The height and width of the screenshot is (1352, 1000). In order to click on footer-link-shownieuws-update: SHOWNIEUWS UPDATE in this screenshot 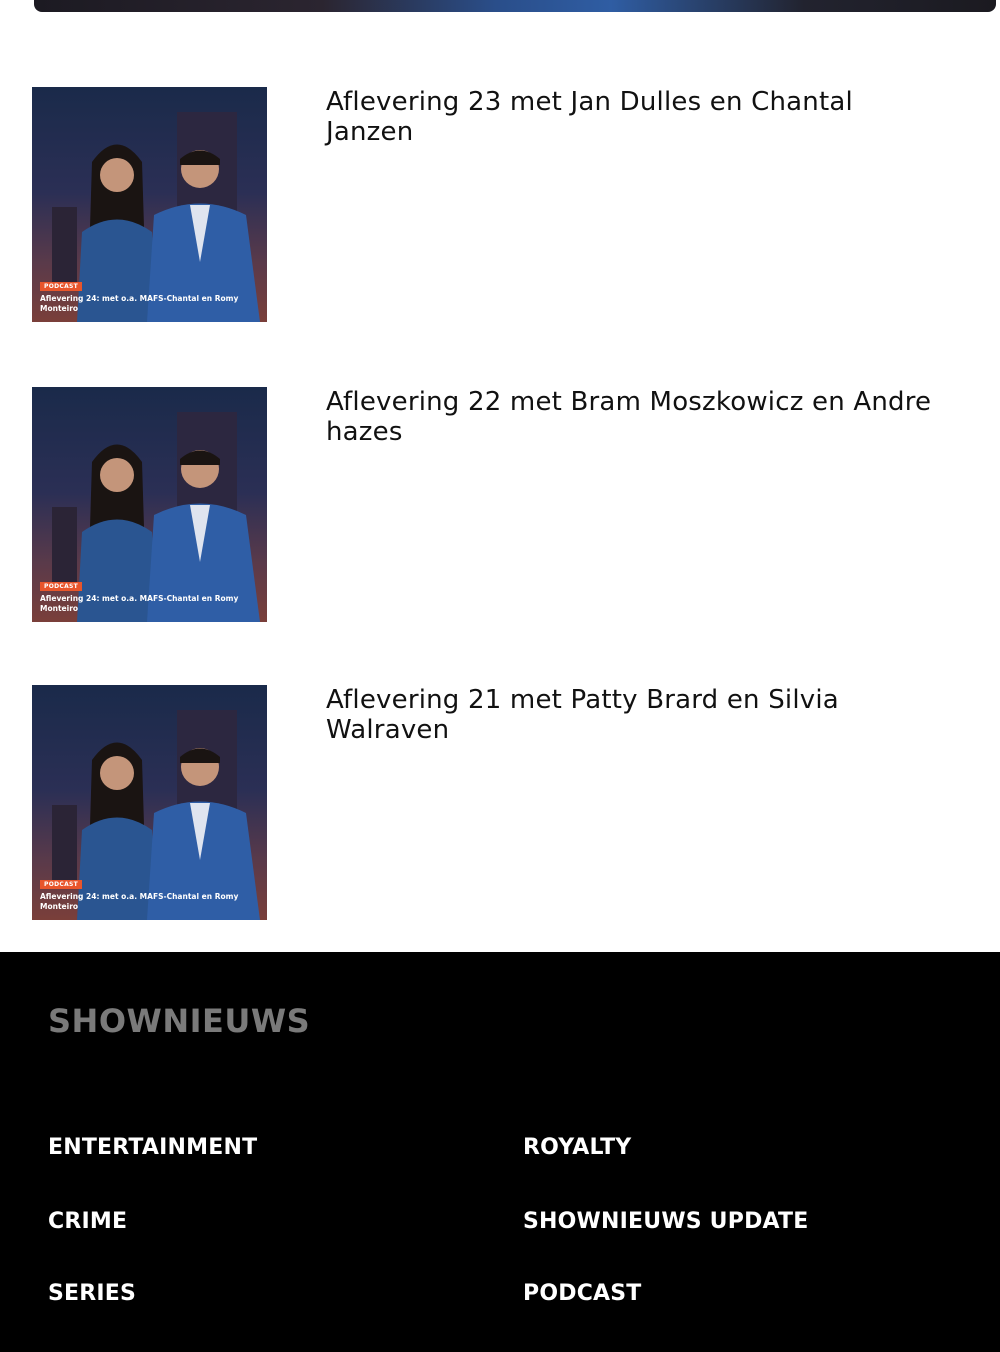, I will do `click(666, 1221)`.